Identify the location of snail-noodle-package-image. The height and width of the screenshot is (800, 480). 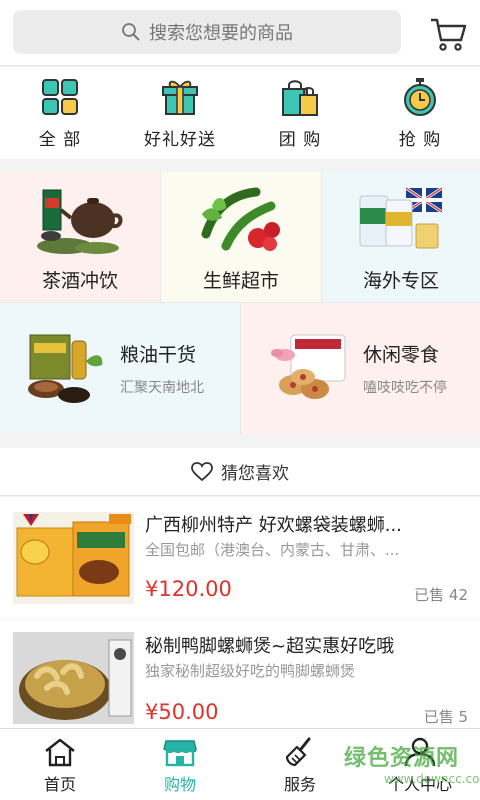
(73, 558).